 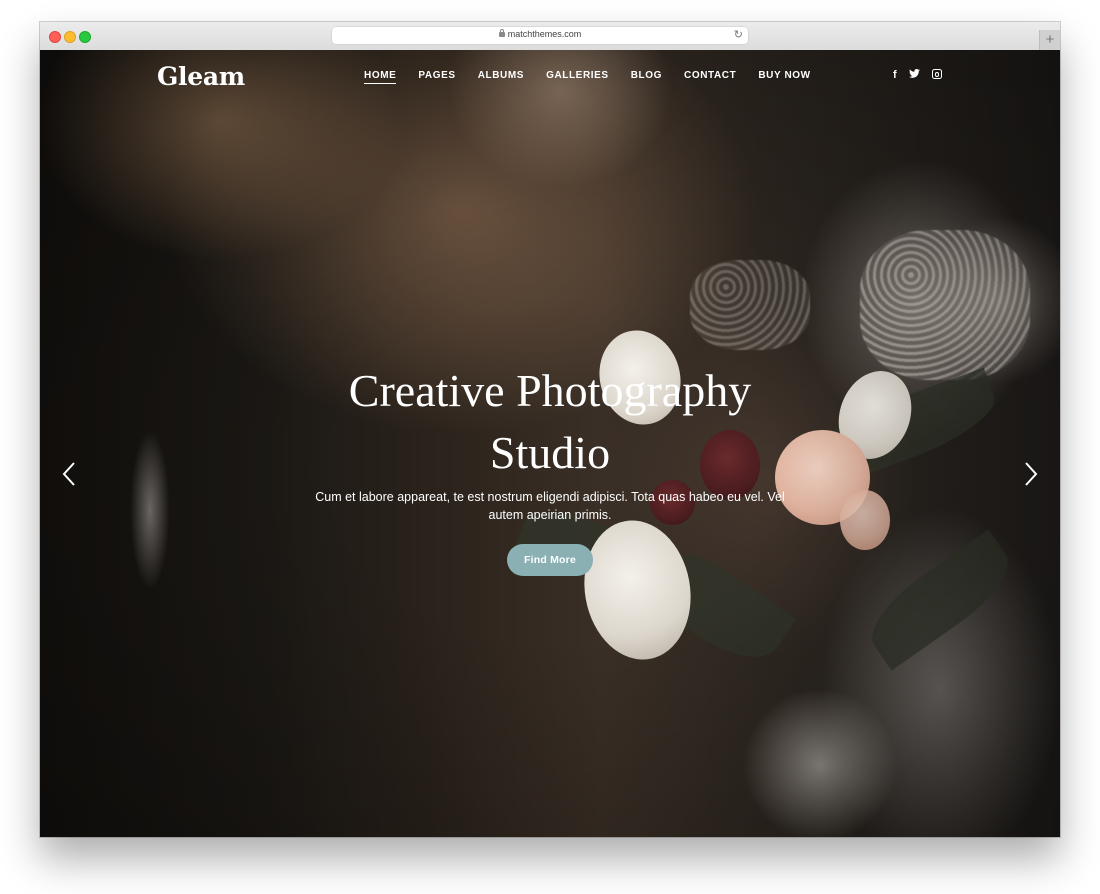 What do you see at coordinates (70, 37) in the screenshot?
I see `minimize-window-button` at bounding box center [70, 37].